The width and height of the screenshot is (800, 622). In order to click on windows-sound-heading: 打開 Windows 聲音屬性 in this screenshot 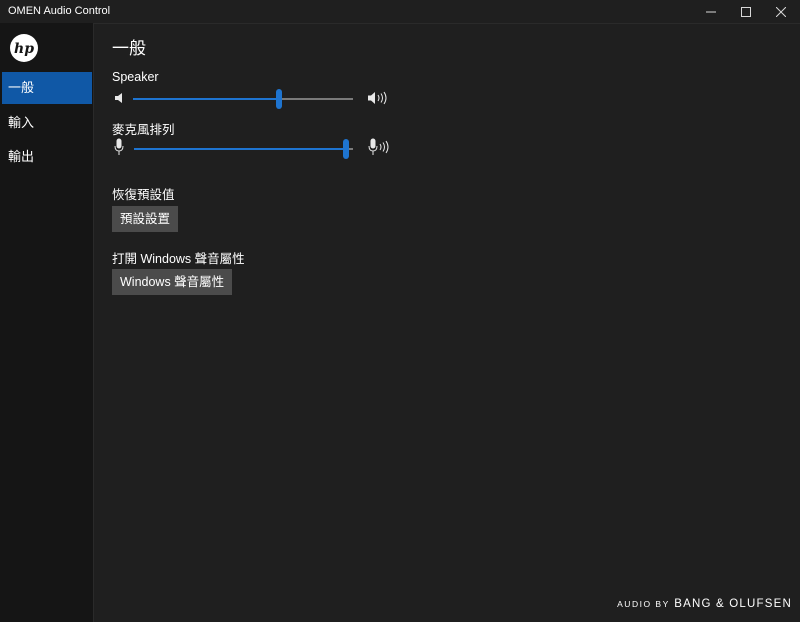, I will do `click(178, 259)`.